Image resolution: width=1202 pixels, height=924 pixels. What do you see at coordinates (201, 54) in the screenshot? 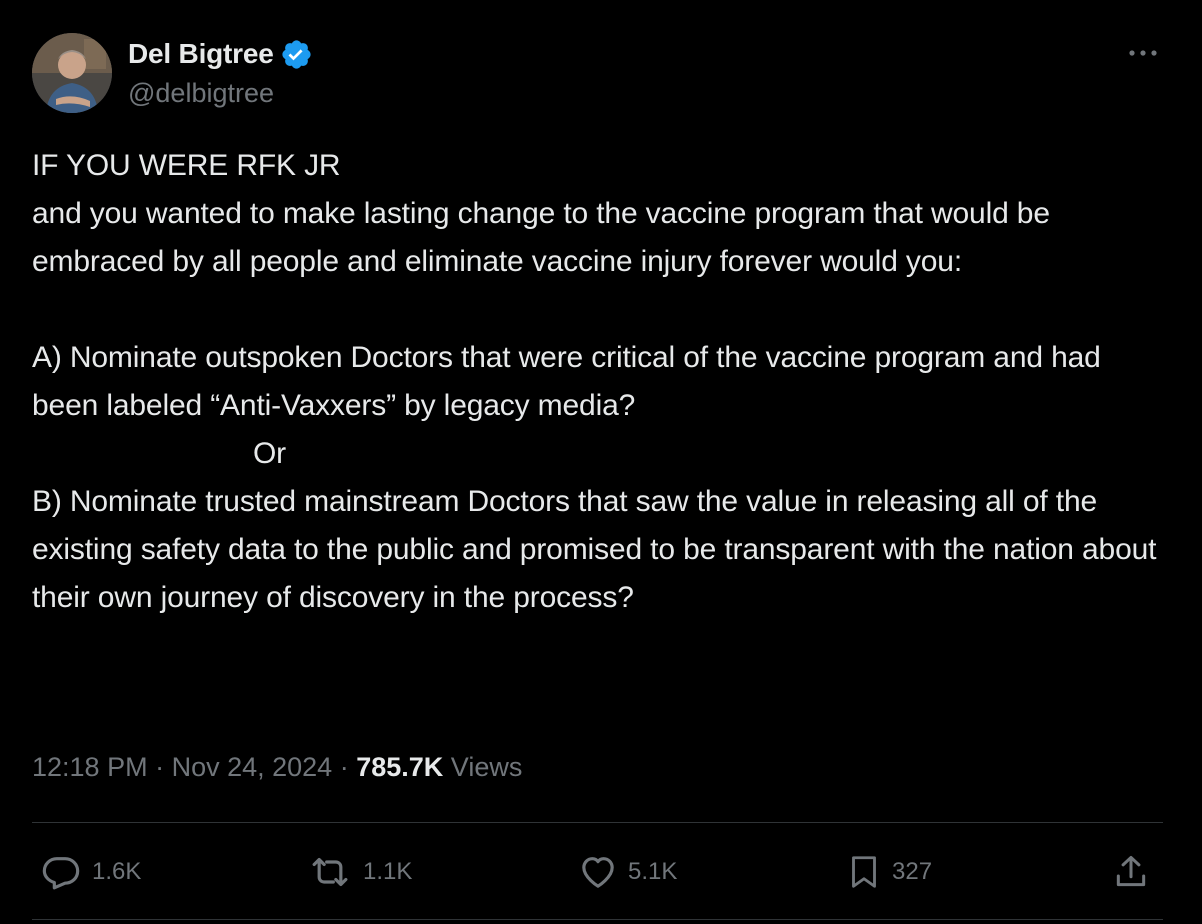
I see `author-name: Del Bigtree` at bounding box center [201, 54].